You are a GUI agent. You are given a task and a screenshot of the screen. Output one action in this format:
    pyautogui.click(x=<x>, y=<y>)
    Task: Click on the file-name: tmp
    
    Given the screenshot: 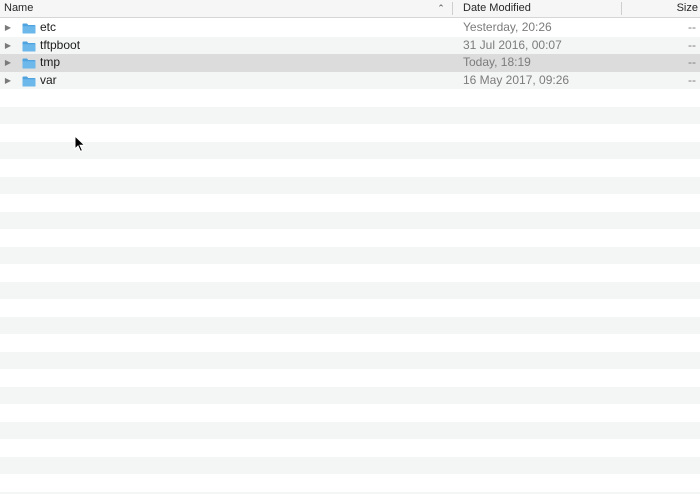 What is the action you would take?
    pyautogui.click(x=50, y=62)
    